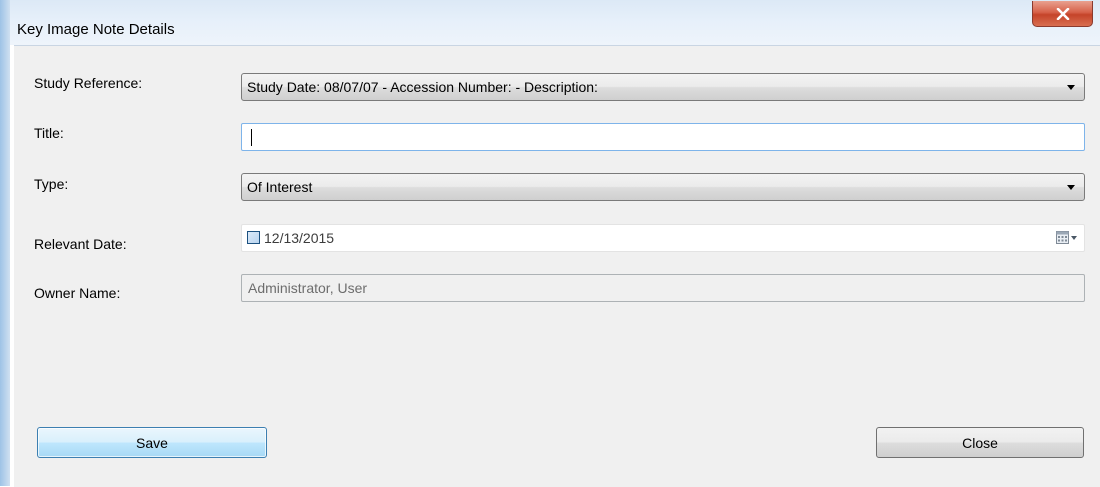 This screenshot has height=487, width=1100. I want to click on calendar-dropdown-button, so click(1067, 238).